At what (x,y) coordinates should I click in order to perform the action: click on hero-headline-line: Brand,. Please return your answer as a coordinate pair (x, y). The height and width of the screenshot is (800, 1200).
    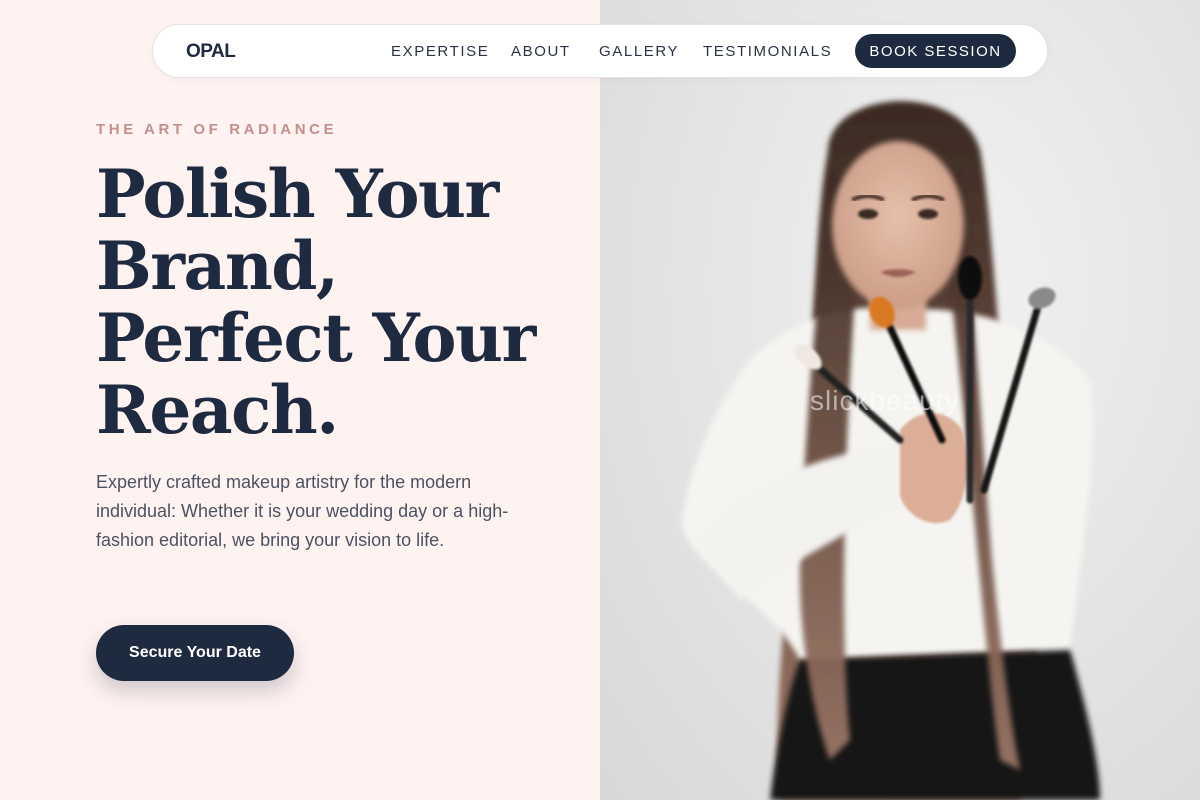
    Looking at the image, I should click on (217, 266).